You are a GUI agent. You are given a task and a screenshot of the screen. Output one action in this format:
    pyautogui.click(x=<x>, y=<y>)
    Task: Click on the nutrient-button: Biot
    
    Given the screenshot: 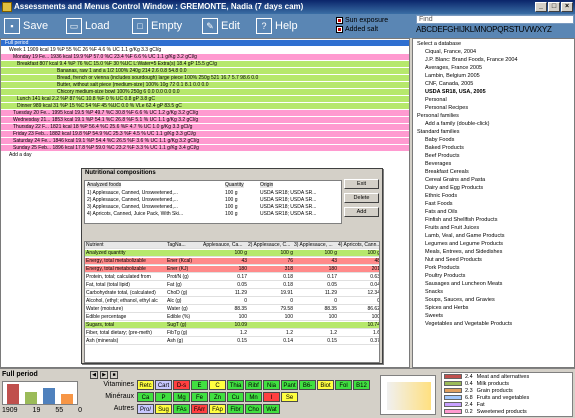 What is the action you would take?
    pyautogui.click(x=325, y=385)
    